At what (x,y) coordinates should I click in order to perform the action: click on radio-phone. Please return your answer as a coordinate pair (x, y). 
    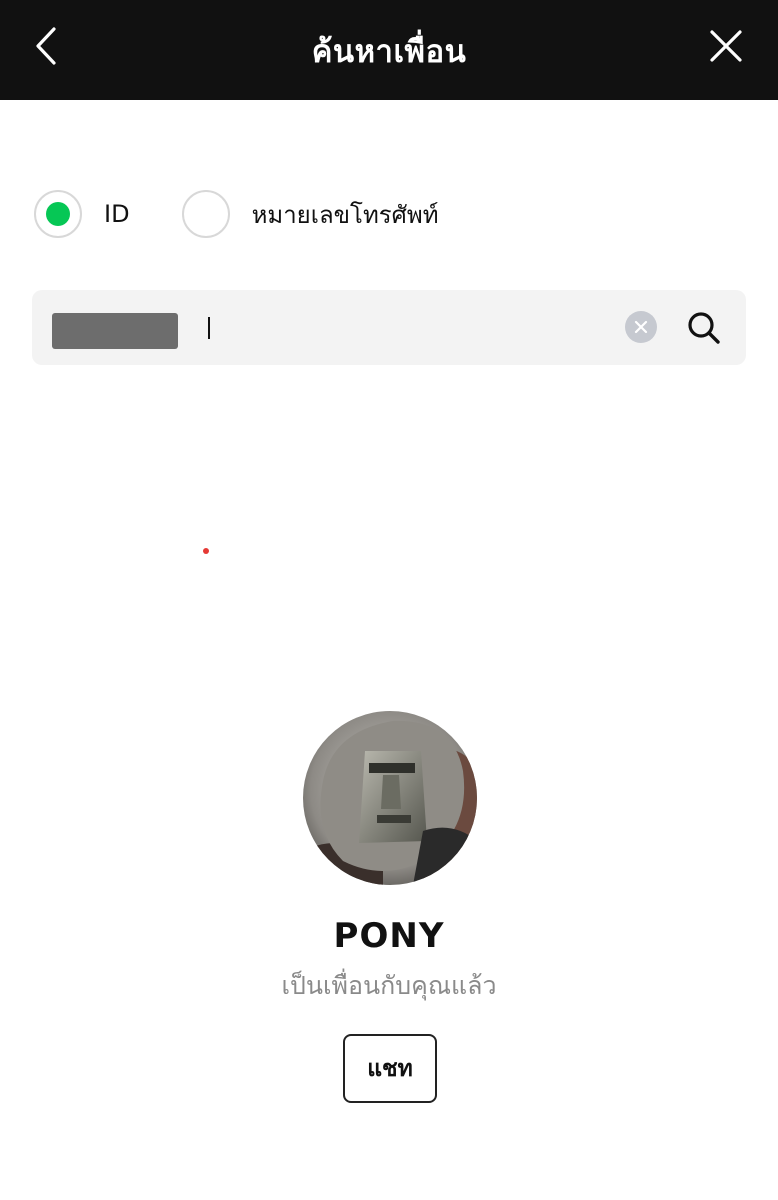
    Looking at the image, I should click on (205, 214).